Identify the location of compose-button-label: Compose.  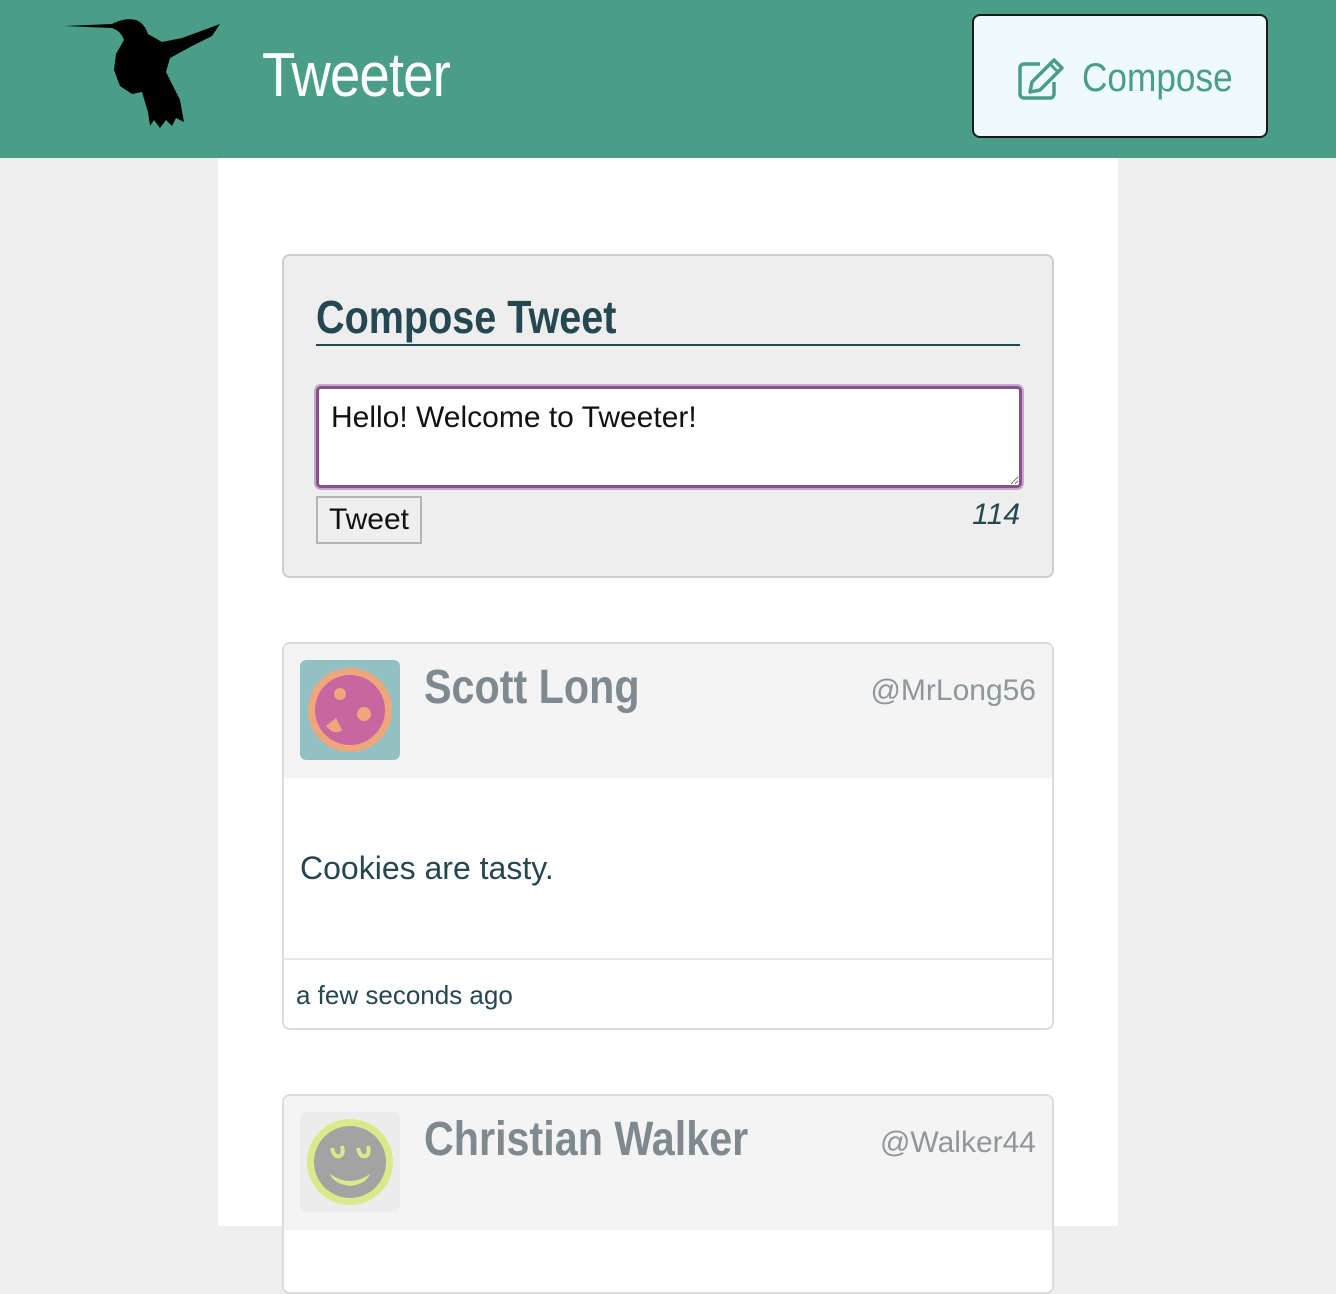
(1157, 78).